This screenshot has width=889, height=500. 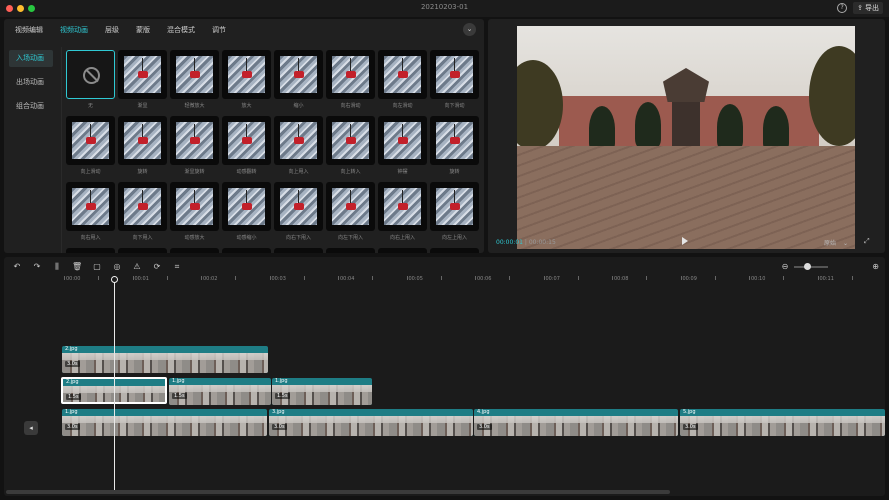 What do you see at coordinates (209, 279) in the screenshot?
I see `ruler-tick-label: 00:02` at bounding box center [209, 279].